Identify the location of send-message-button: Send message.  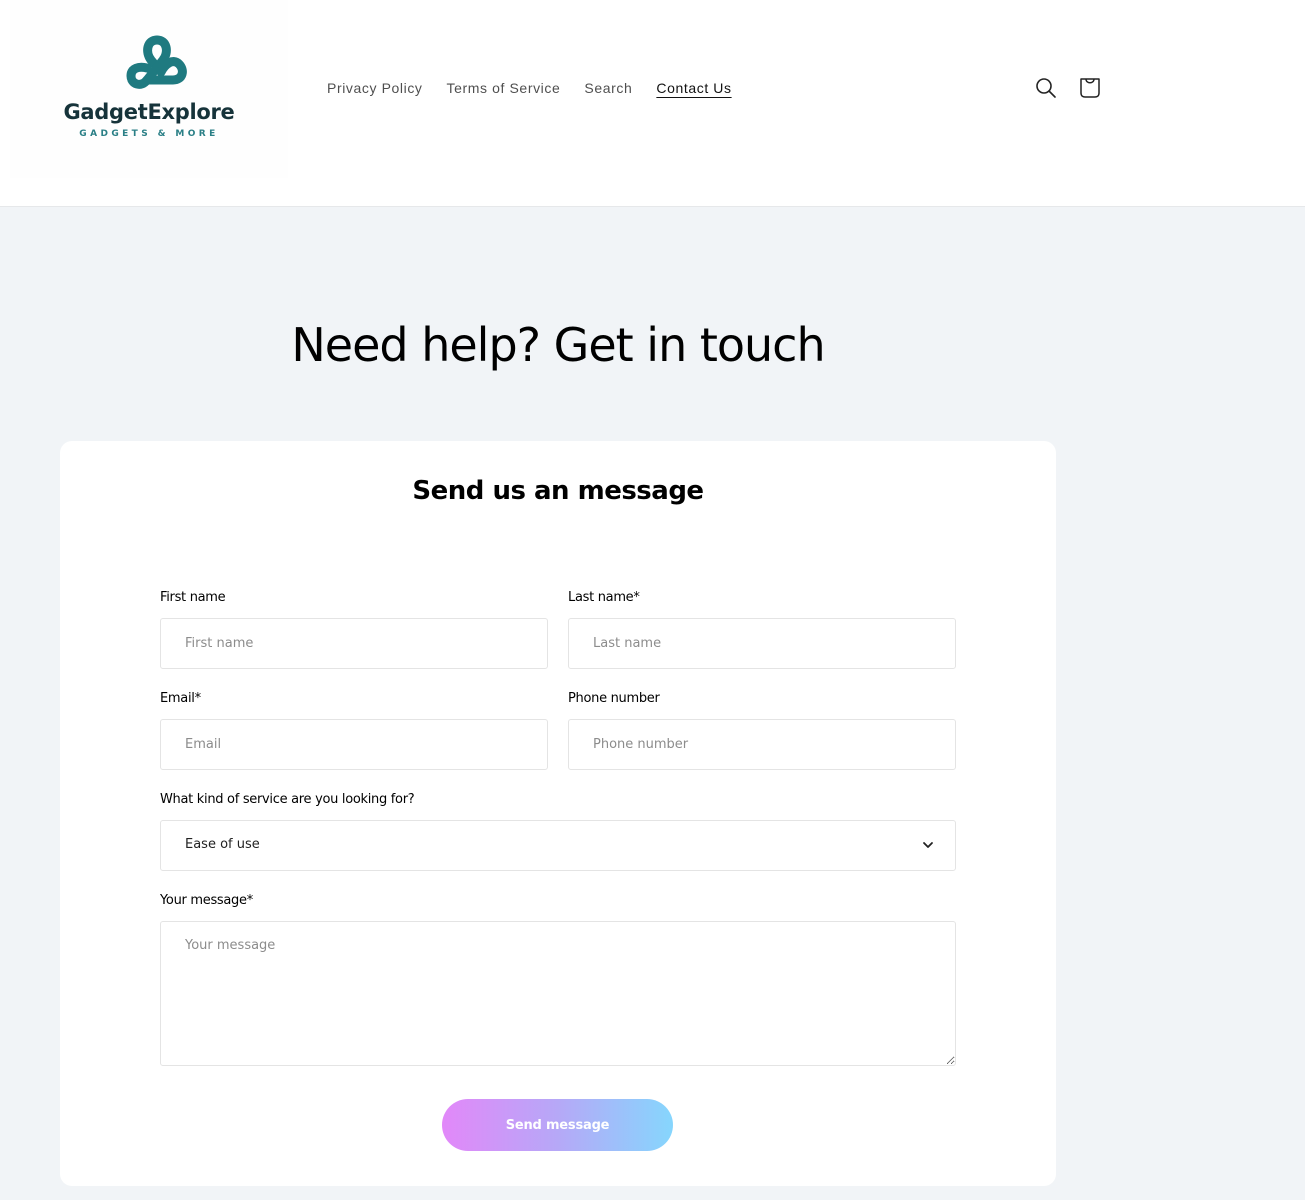
(557, 1125).